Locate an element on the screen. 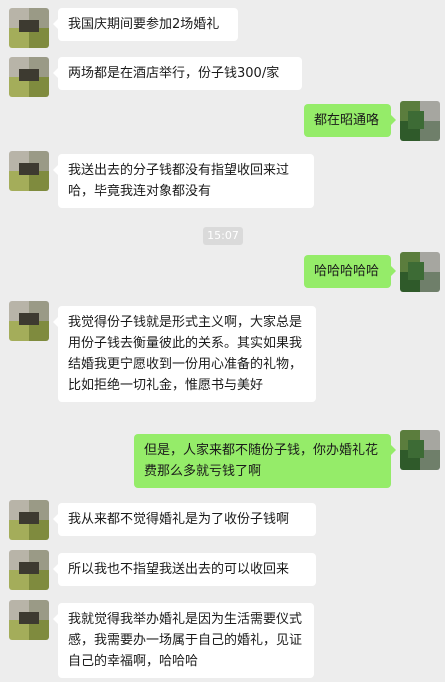  message-bubble: 我从来都不觉得婚礼是为了收份子钱啊 is located at coordinates (184, 519).